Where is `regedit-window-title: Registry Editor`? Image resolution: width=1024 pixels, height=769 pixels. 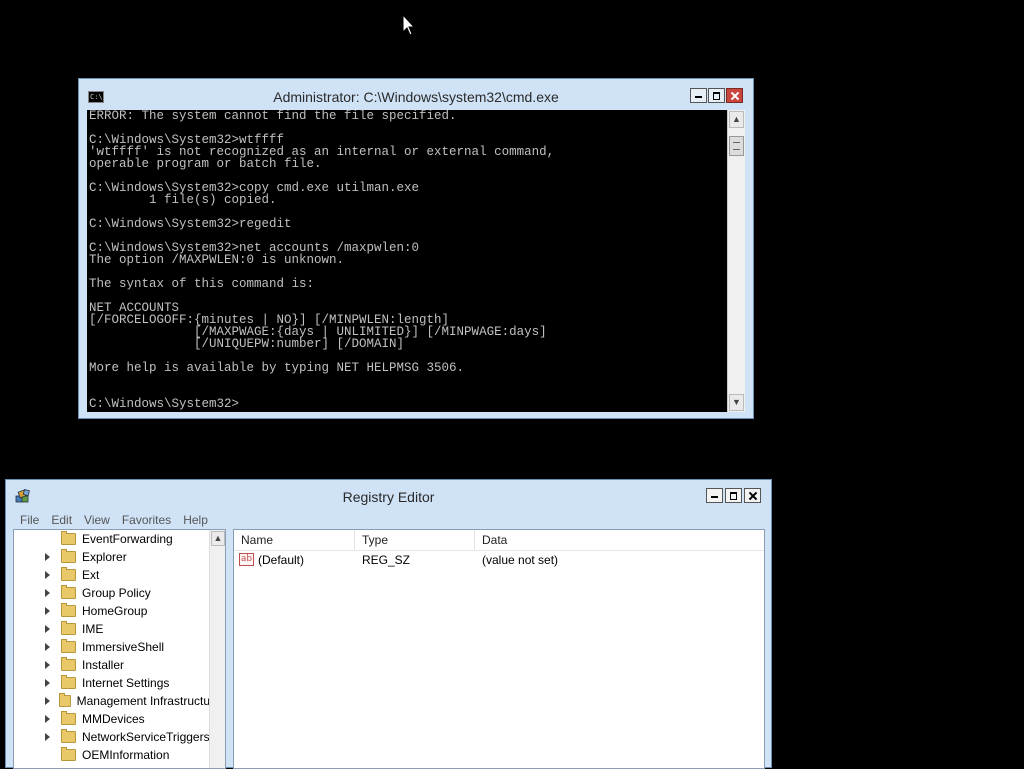
regedit-window-title: Registry Editor is located at coordinates (388, 497).